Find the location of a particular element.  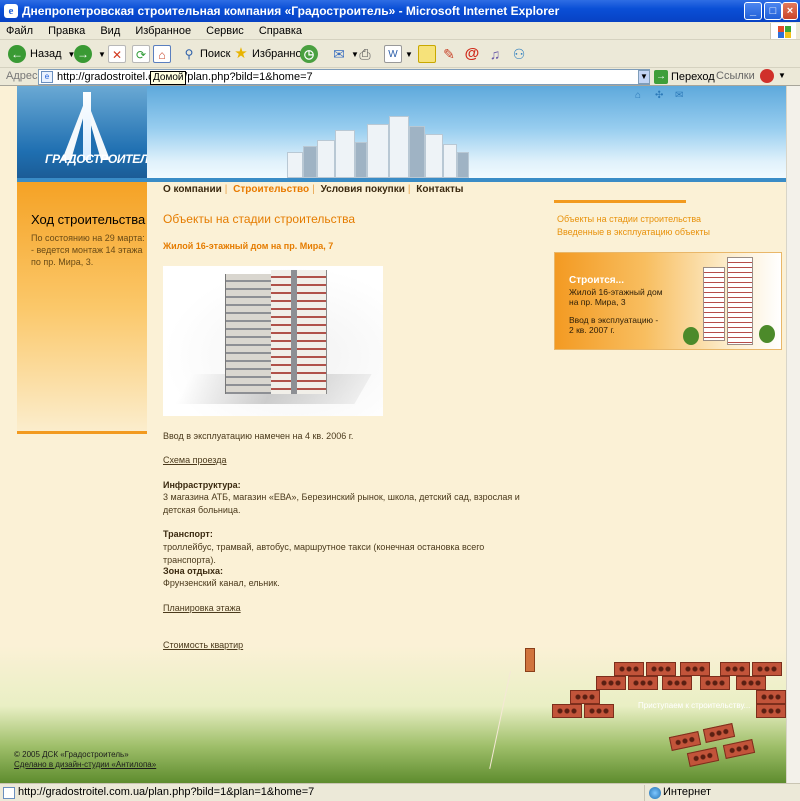

print-button: ⎙ is located at coordinates (365, 54).